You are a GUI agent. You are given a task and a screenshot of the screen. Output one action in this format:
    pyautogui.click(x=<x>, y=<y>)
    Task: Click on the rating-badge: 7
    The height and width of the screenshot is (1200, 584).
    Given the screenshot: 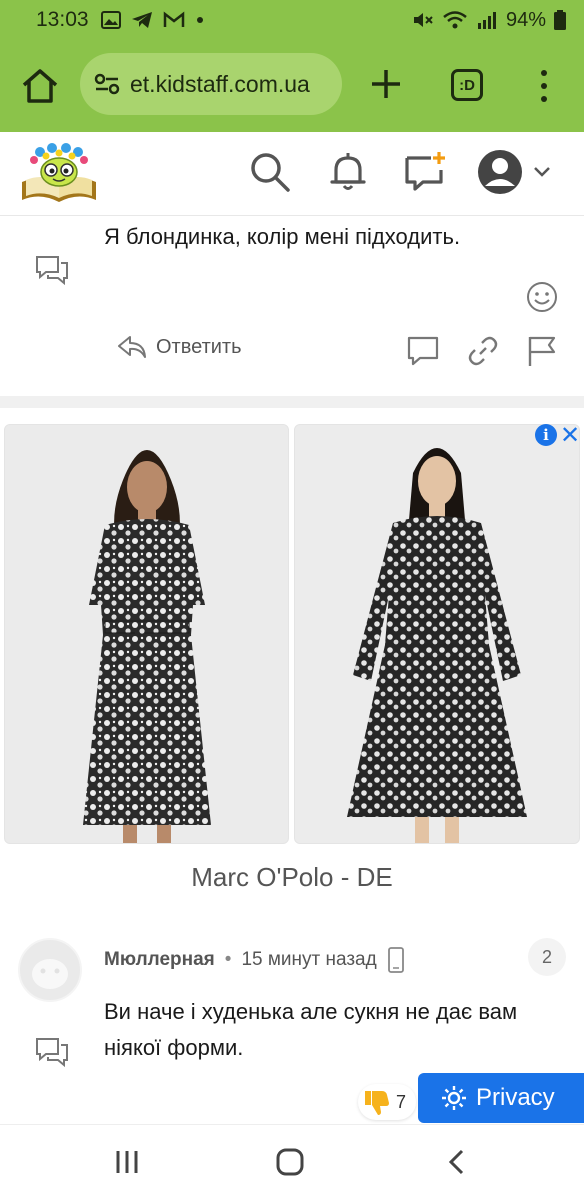 What is the action you would take?
    pyautogui.click(x=387, y=1102)
    